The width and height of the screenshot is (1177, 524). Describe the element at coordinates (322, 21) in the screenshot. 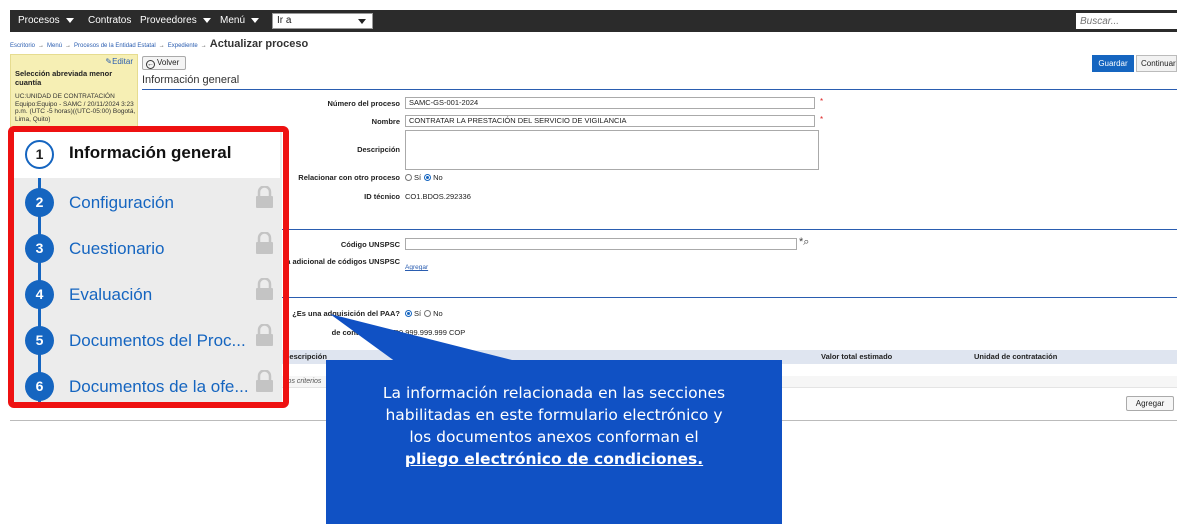

I see `goto-select: Ir a` at that location.